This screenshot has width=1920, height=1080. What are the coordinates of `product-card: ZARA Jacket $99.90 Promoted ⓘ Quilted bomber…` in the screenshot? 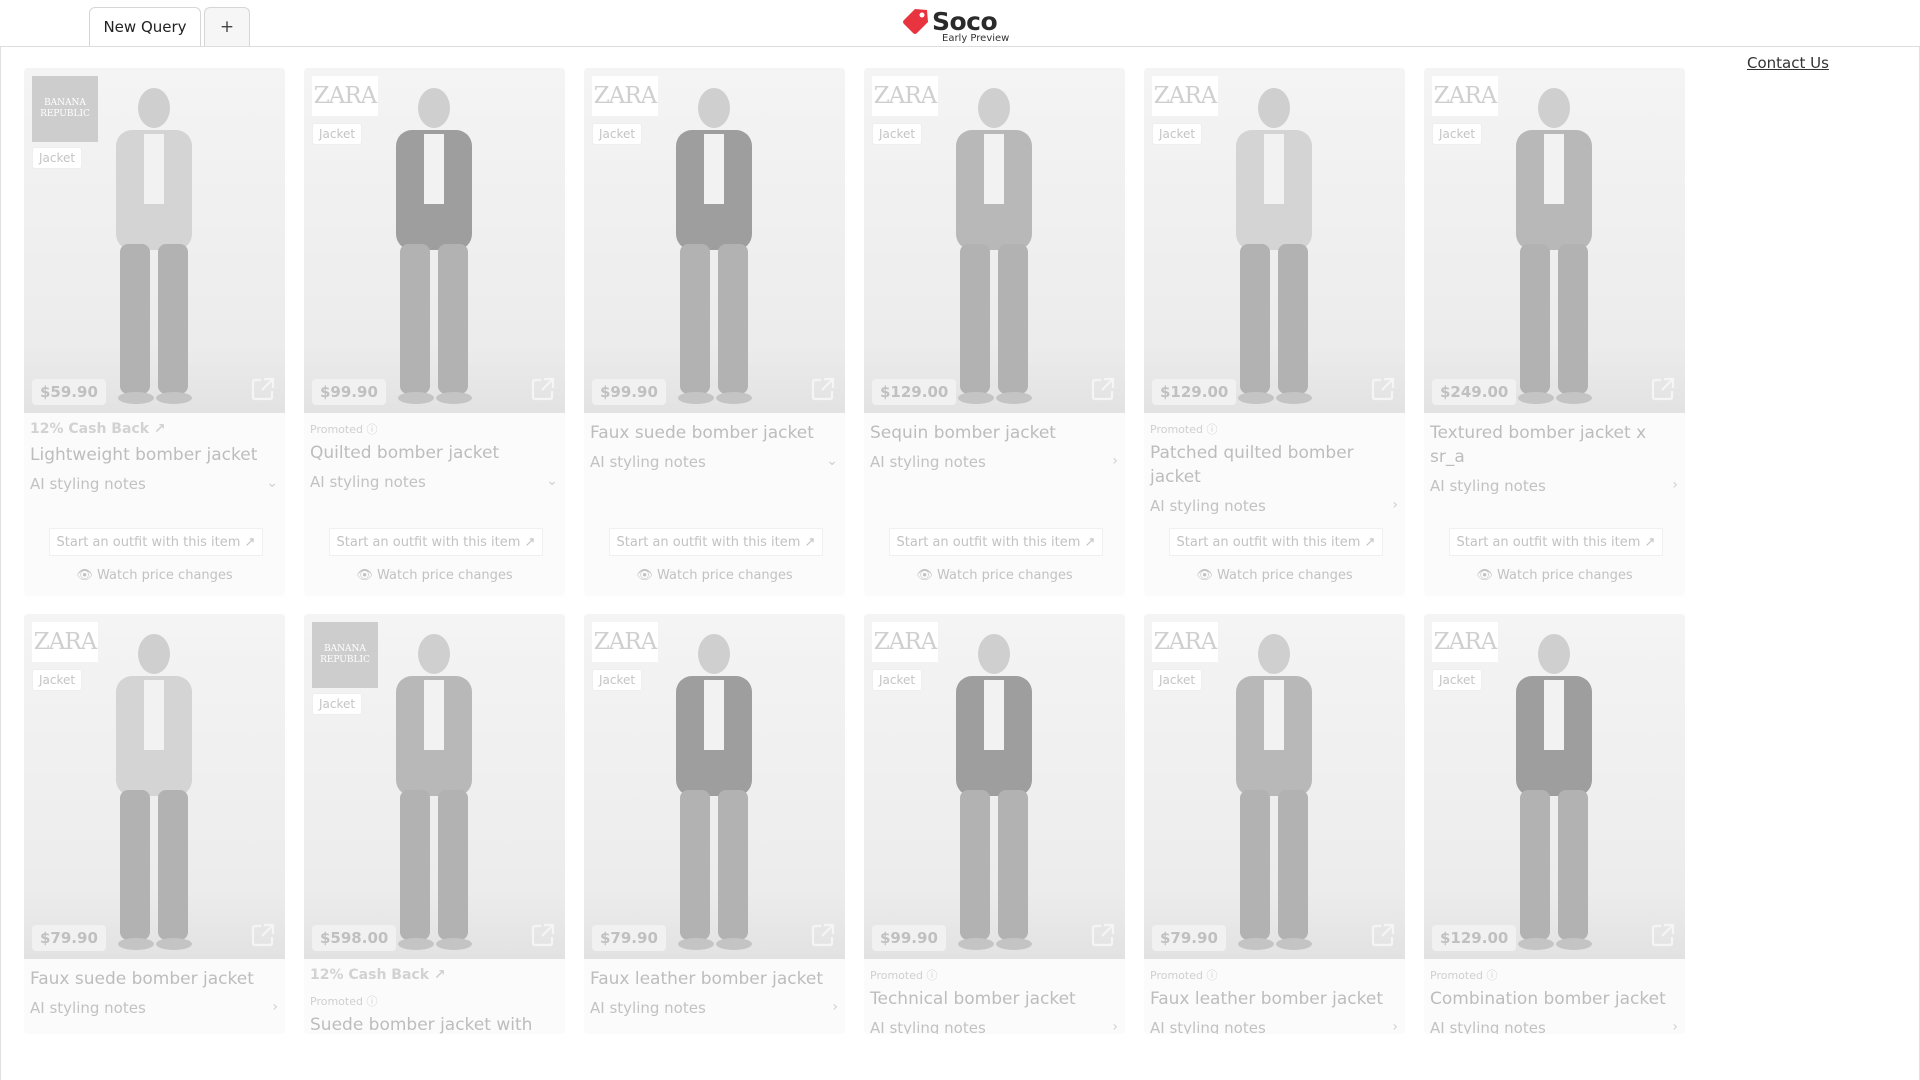 It's located at (434, 332).